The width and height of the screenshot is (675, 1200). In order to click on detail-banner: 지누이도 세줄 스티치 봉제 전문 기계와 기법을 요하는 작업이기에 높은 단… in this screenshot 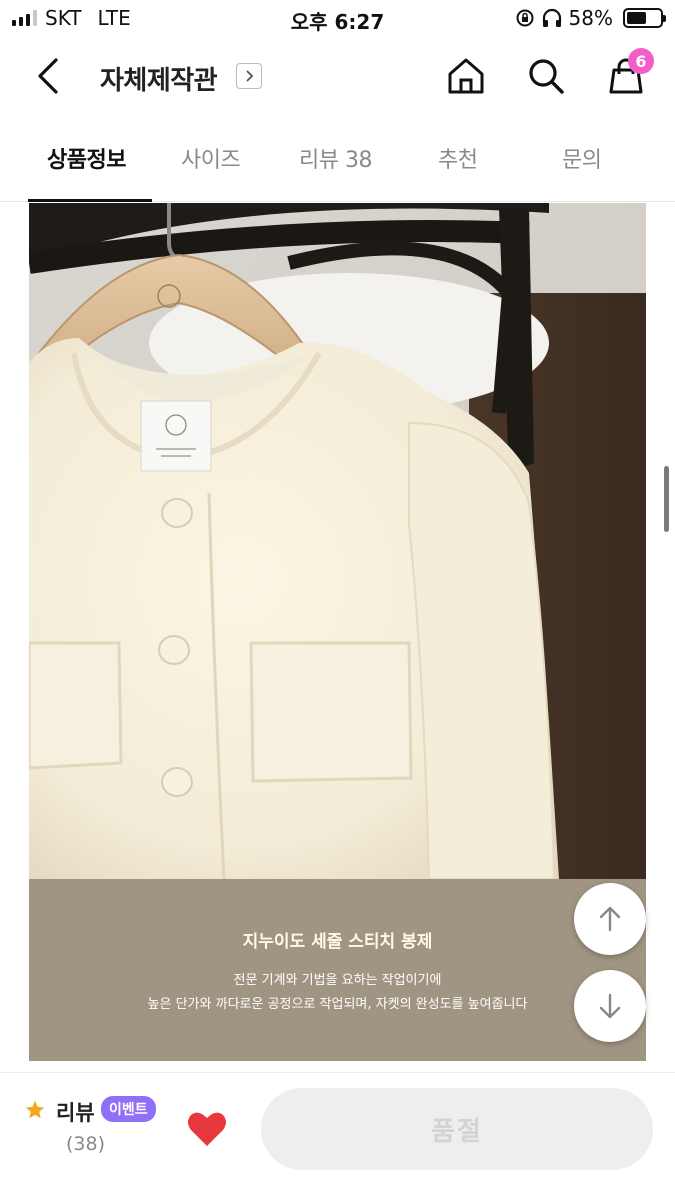, I will do `click(337, 970)`.